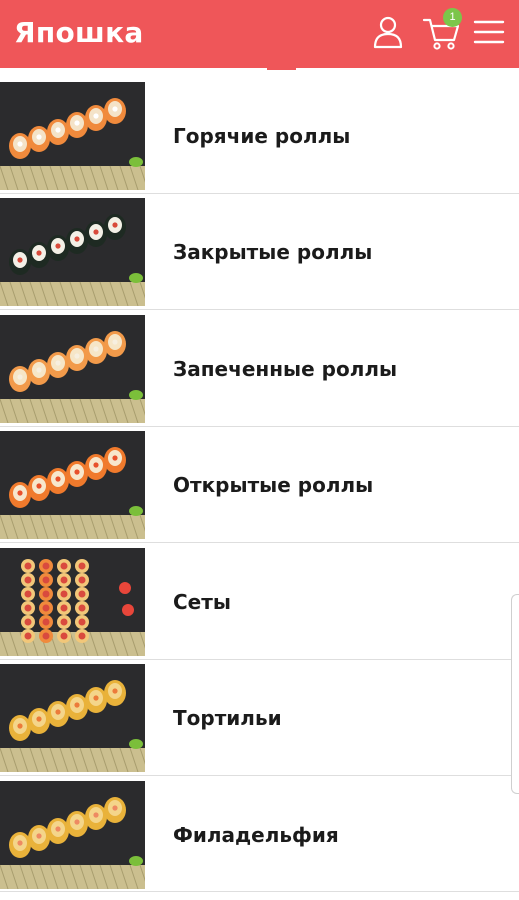 This screenshot has height=900, width=519. I want to click on hot-rolls-image, so click(72, 136).